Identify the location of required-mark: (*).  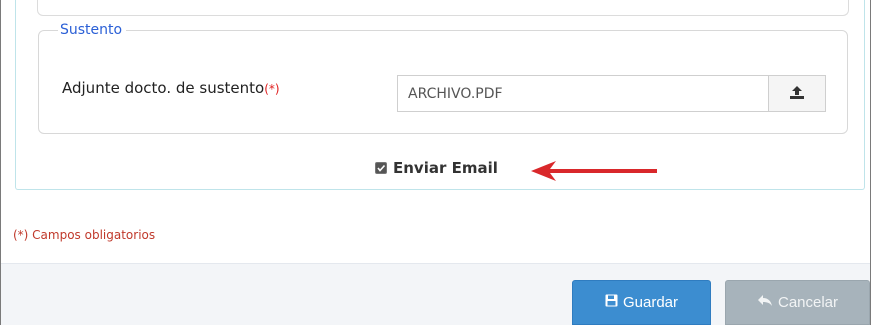
(272, 89).